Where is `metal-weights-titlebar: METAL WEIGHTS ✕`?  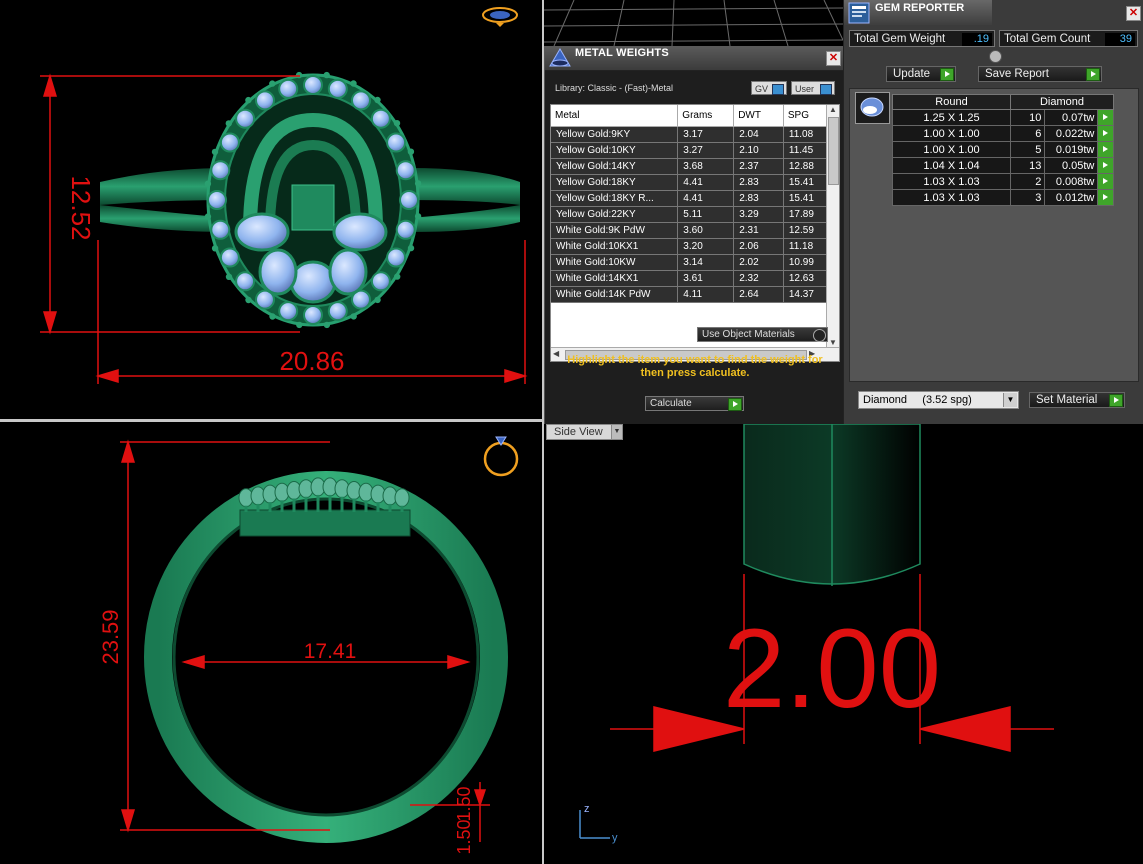 metal-weights-titlebar: METAL WEIGHTS ✕ is located at coordinates (694, 58).